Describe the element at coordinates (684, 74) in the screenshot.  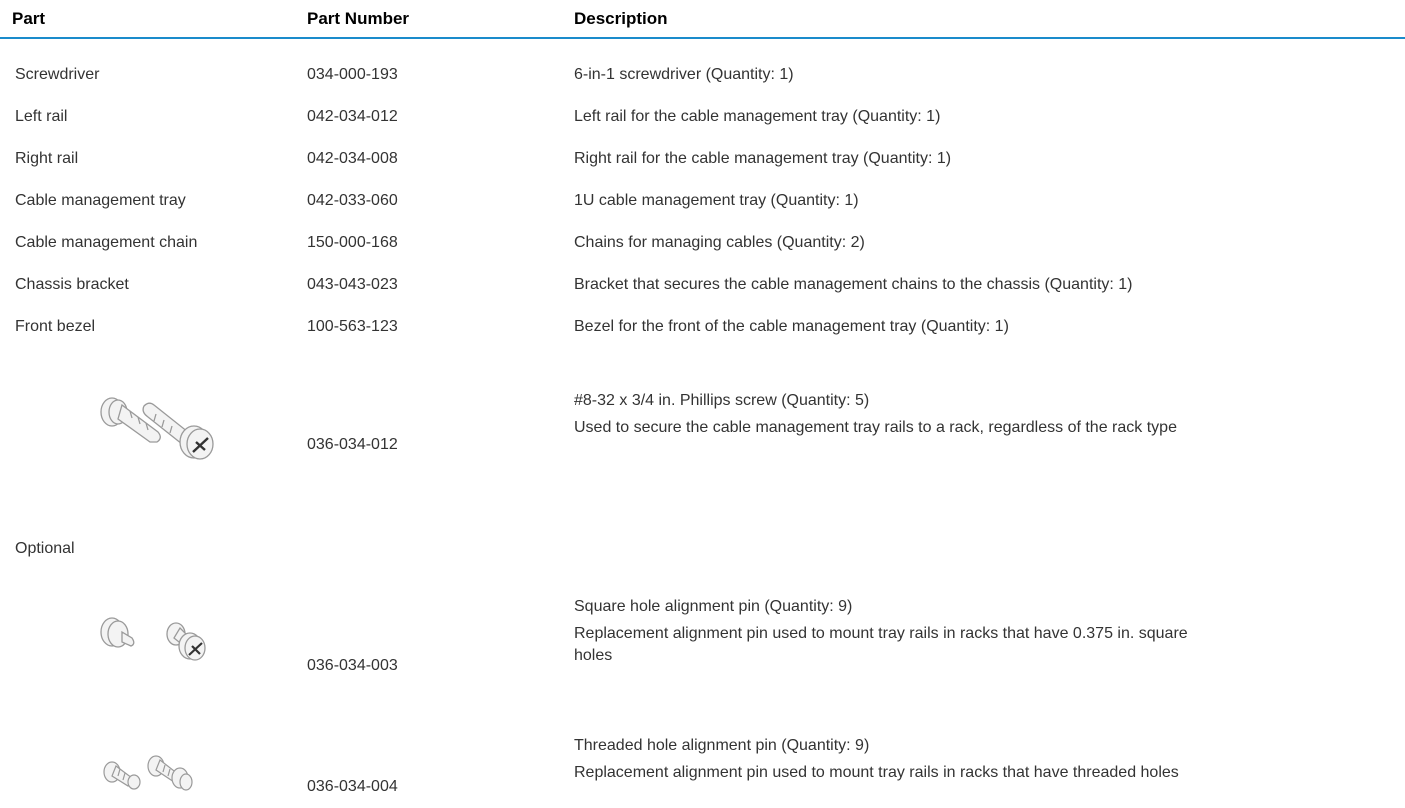
I see `part-description: 6-in-1 screwdriver (Quantity: 1)` at that location.